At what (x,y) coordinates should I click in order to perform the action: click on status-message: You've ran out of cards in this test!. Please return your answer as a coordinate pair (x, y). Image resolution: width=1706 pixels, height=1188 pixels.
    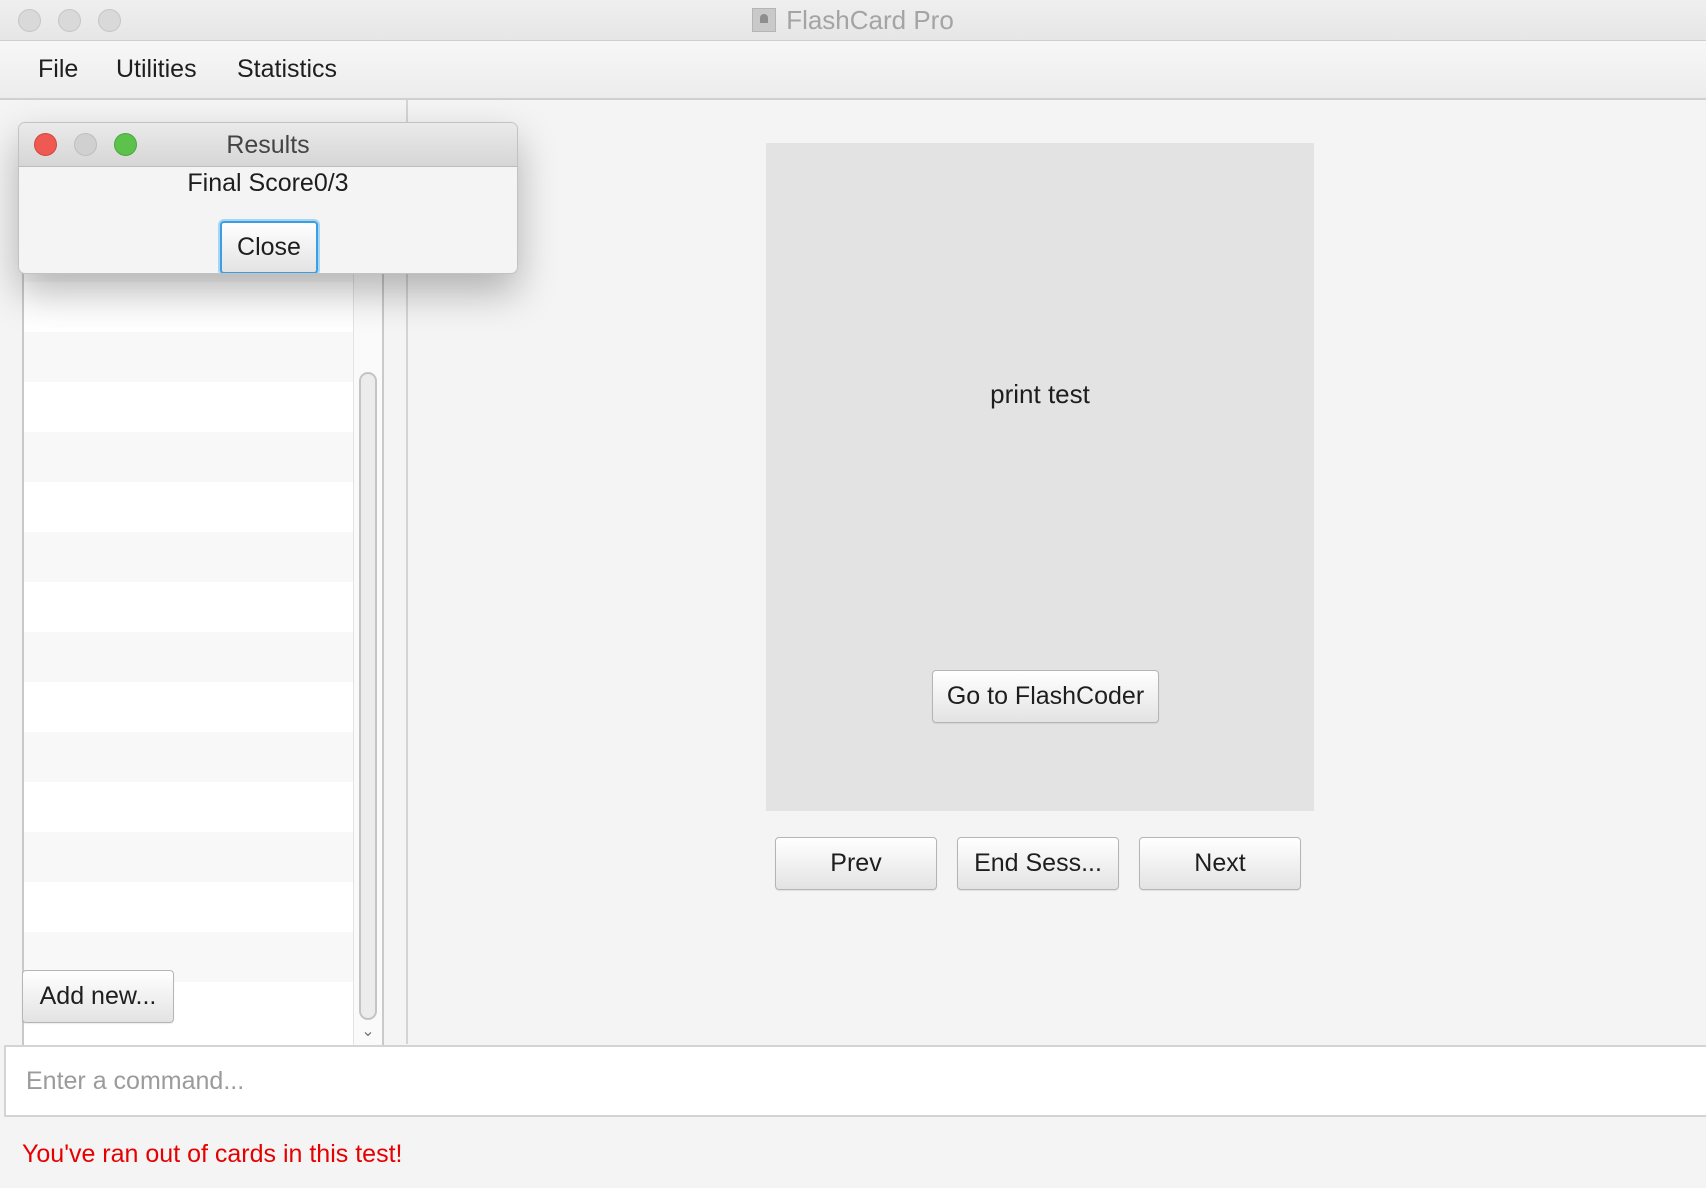
    Looking at the image, I should click on (212, 1154).